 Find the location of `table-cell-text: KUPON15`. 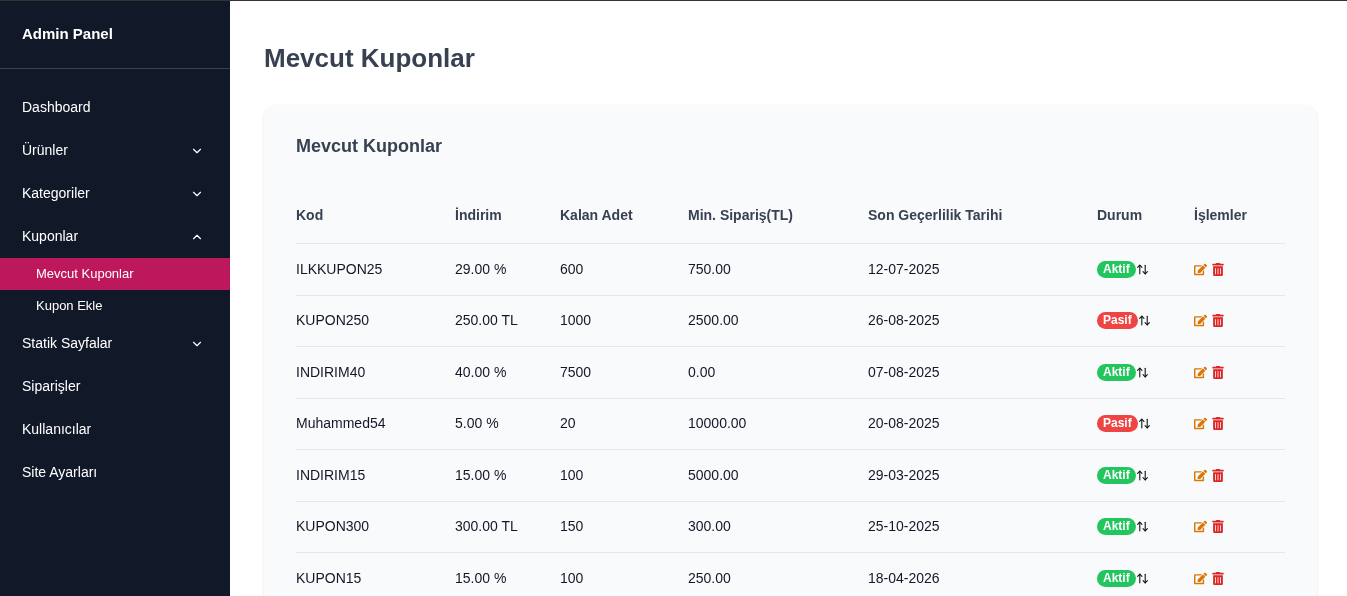

table-cell-text: KUPON15 is located at coordinates (329, 578).